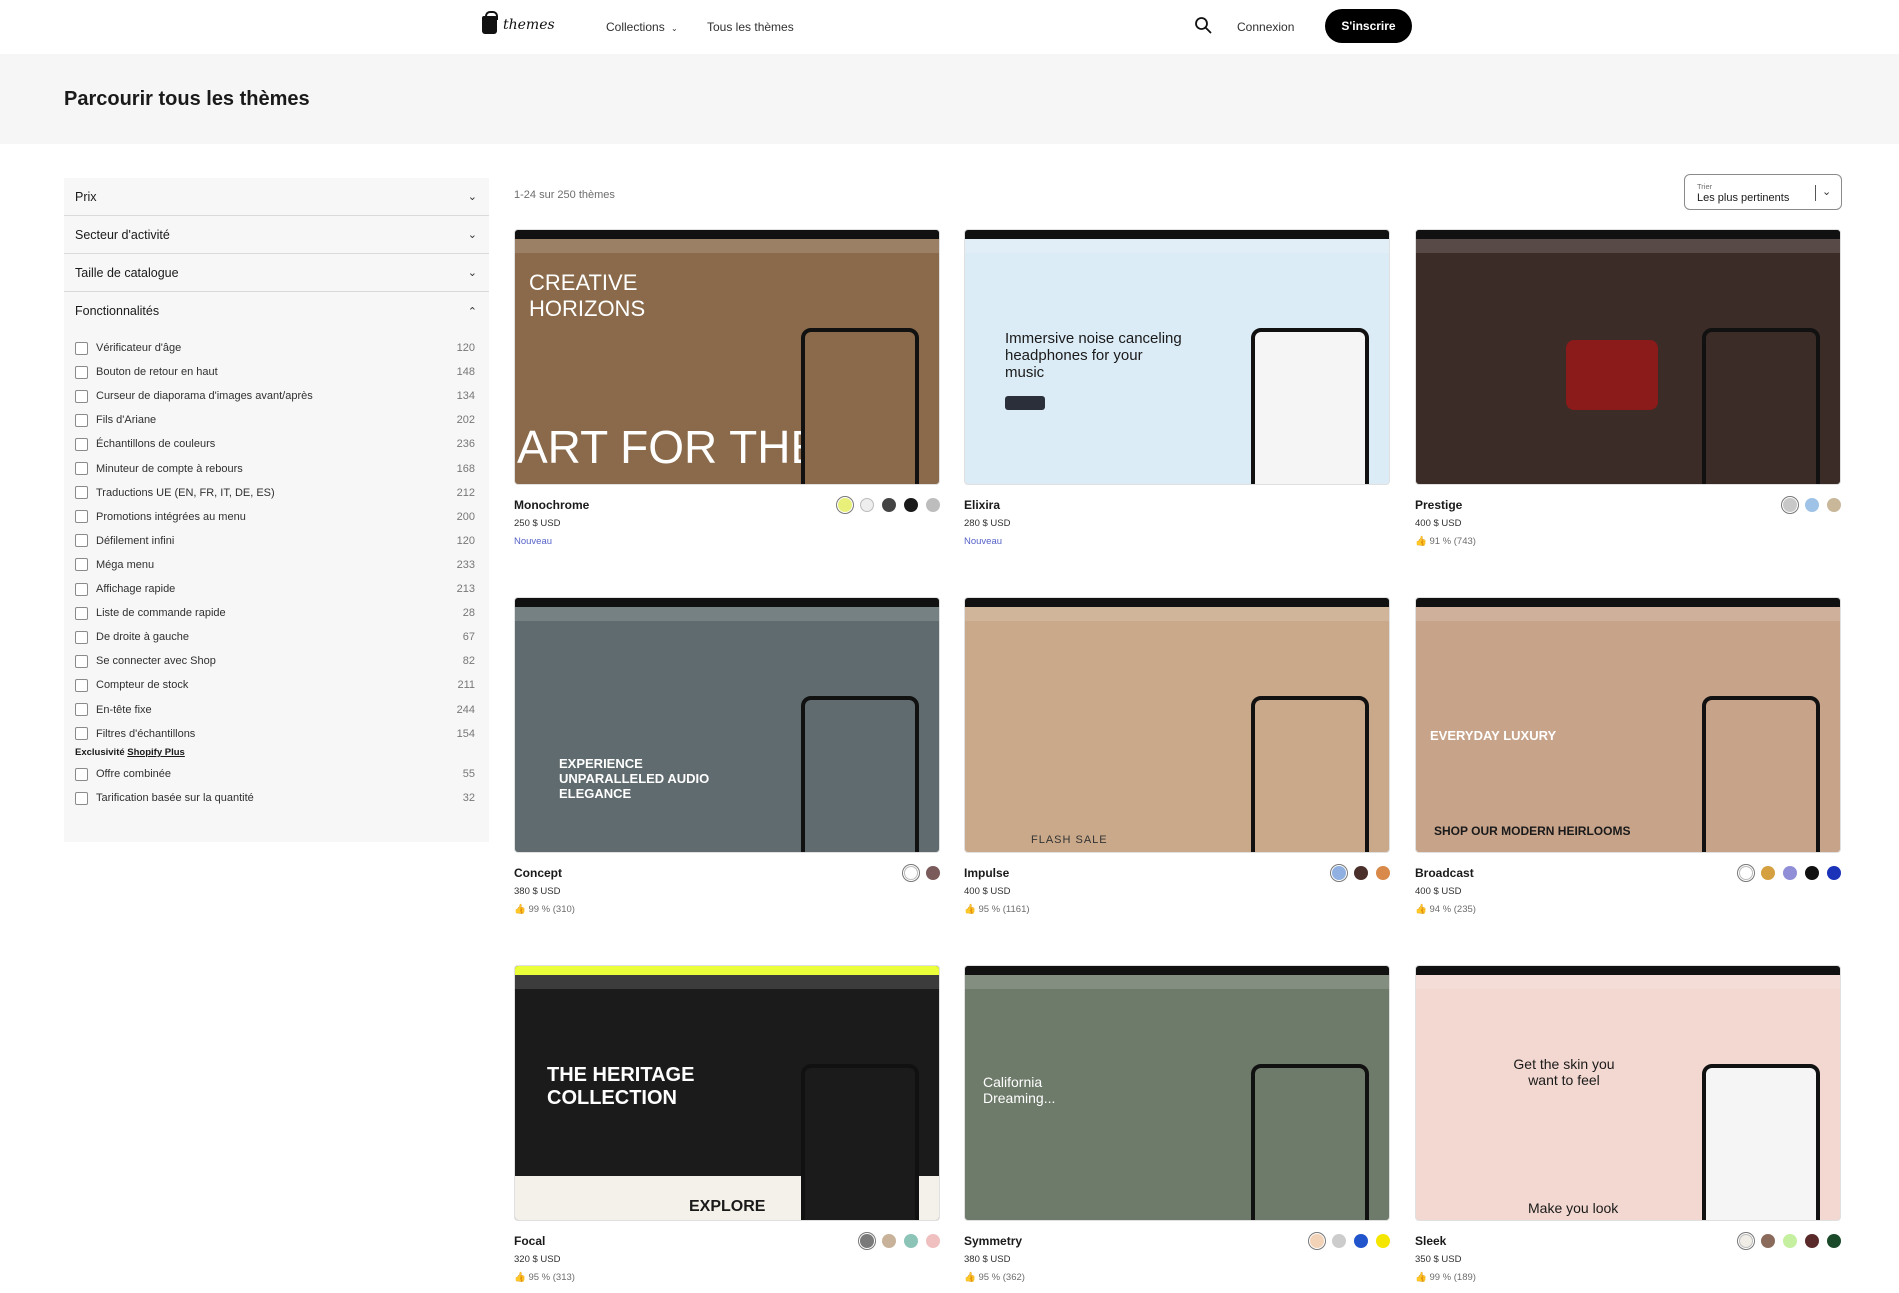 This screenshot has width=1899, height=1293. I want to click on theme-name: Monochrome, so click(551, 505).